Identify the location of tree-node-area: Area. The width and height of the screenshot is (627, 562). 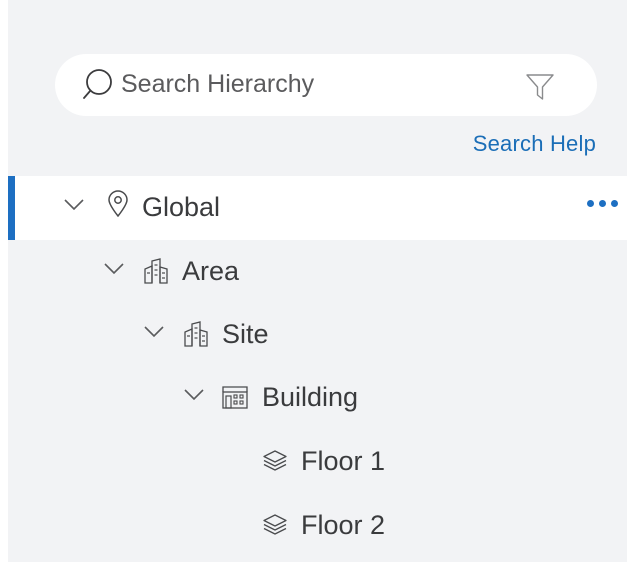
(317, 272).